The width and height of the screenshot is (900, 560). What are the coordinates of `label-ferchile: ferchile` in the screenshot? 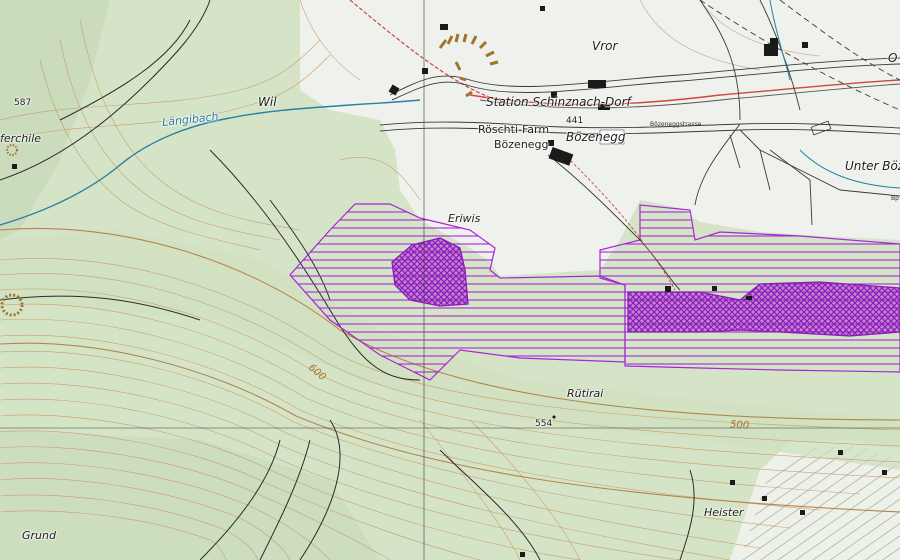 It's located at (21, 138).